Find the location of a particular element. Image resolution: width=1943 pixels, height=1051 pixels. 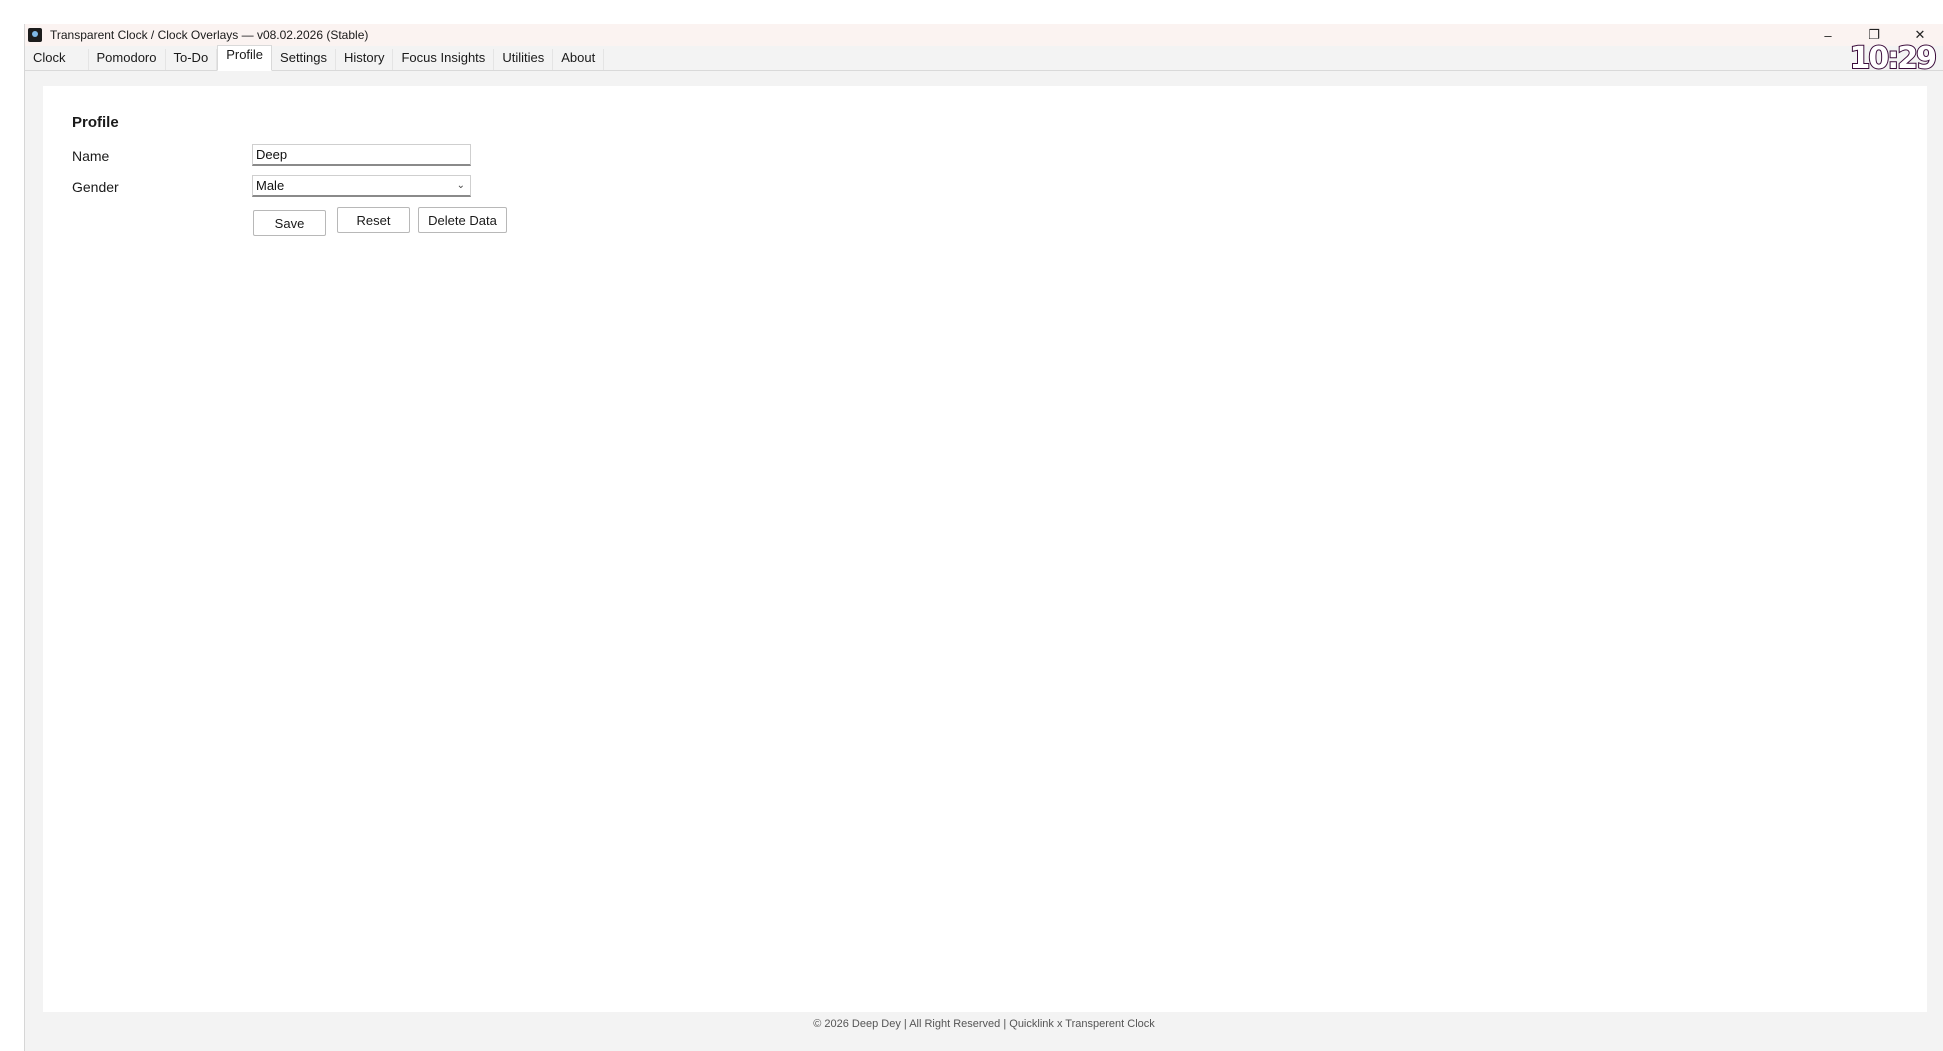

tab-profile: Profile is located at coordinates (245, 58).